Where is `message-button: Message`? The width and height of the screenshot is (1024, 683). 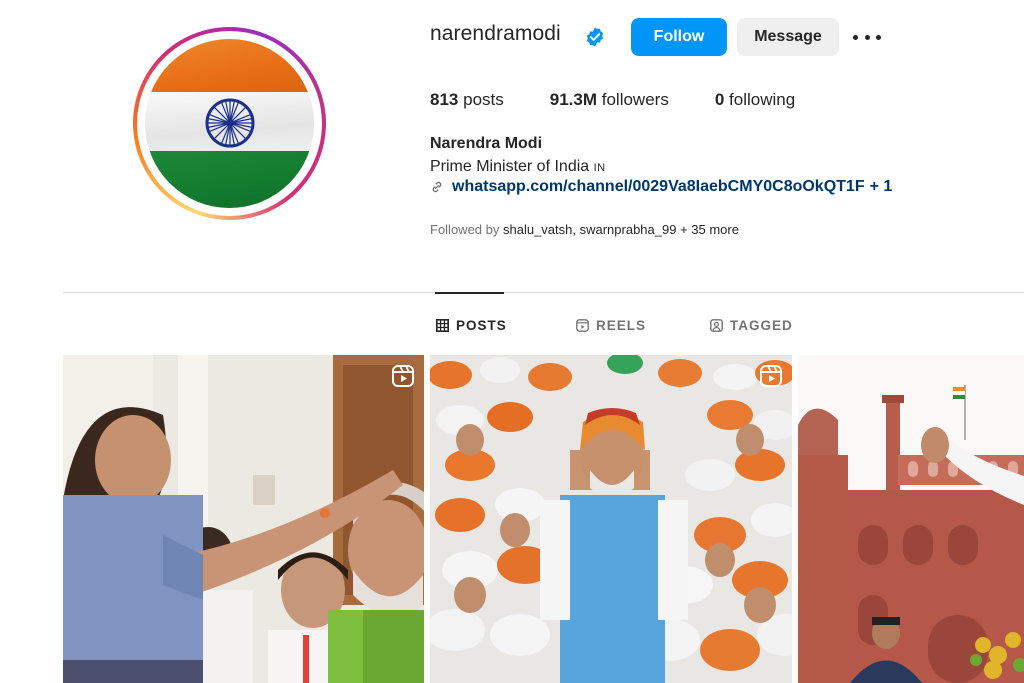 message-button: Message is located at coordinates (788, 37).